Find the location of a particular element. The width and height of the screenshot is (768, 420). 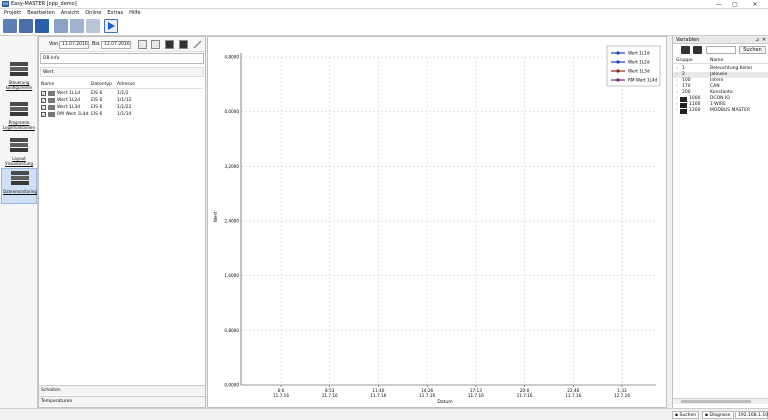

close-button: ✕ is located at coordinates (755, 4).